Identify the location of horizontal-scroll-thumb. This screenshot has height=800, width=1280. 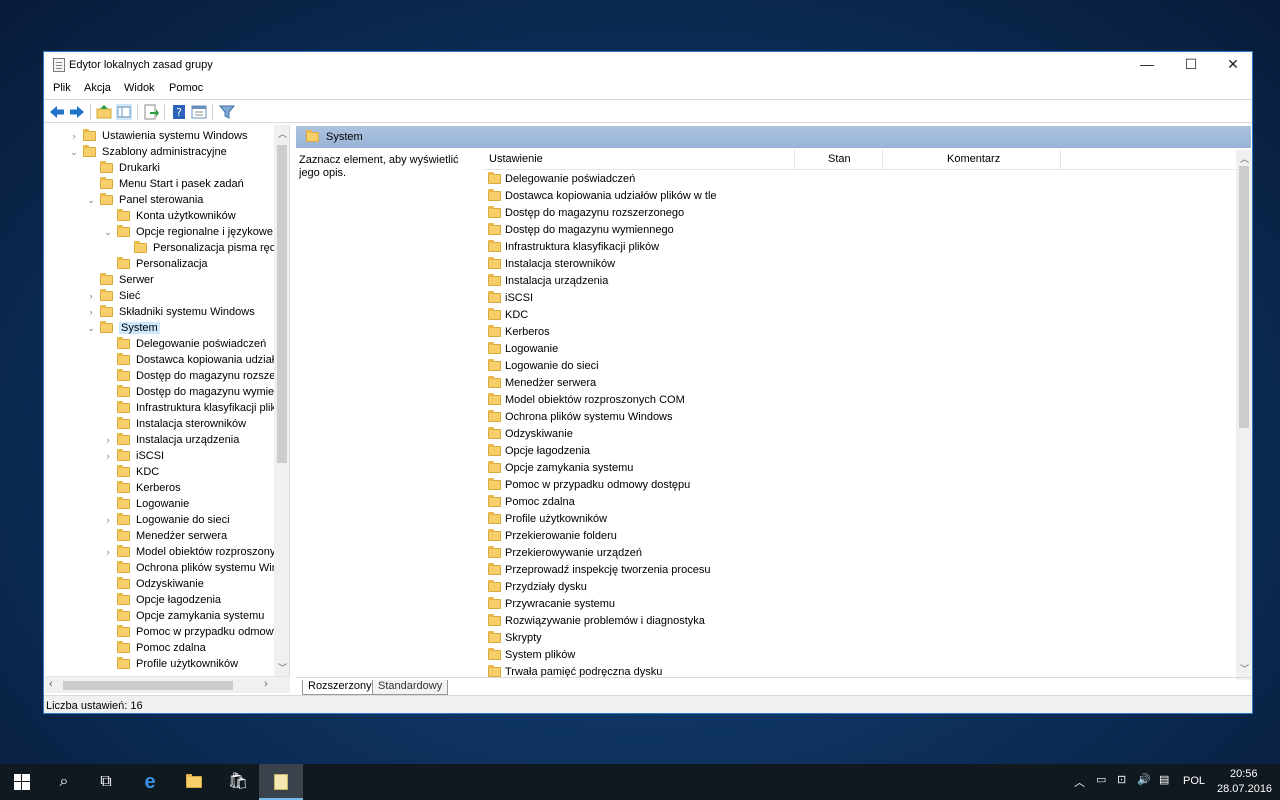
(148, 685).